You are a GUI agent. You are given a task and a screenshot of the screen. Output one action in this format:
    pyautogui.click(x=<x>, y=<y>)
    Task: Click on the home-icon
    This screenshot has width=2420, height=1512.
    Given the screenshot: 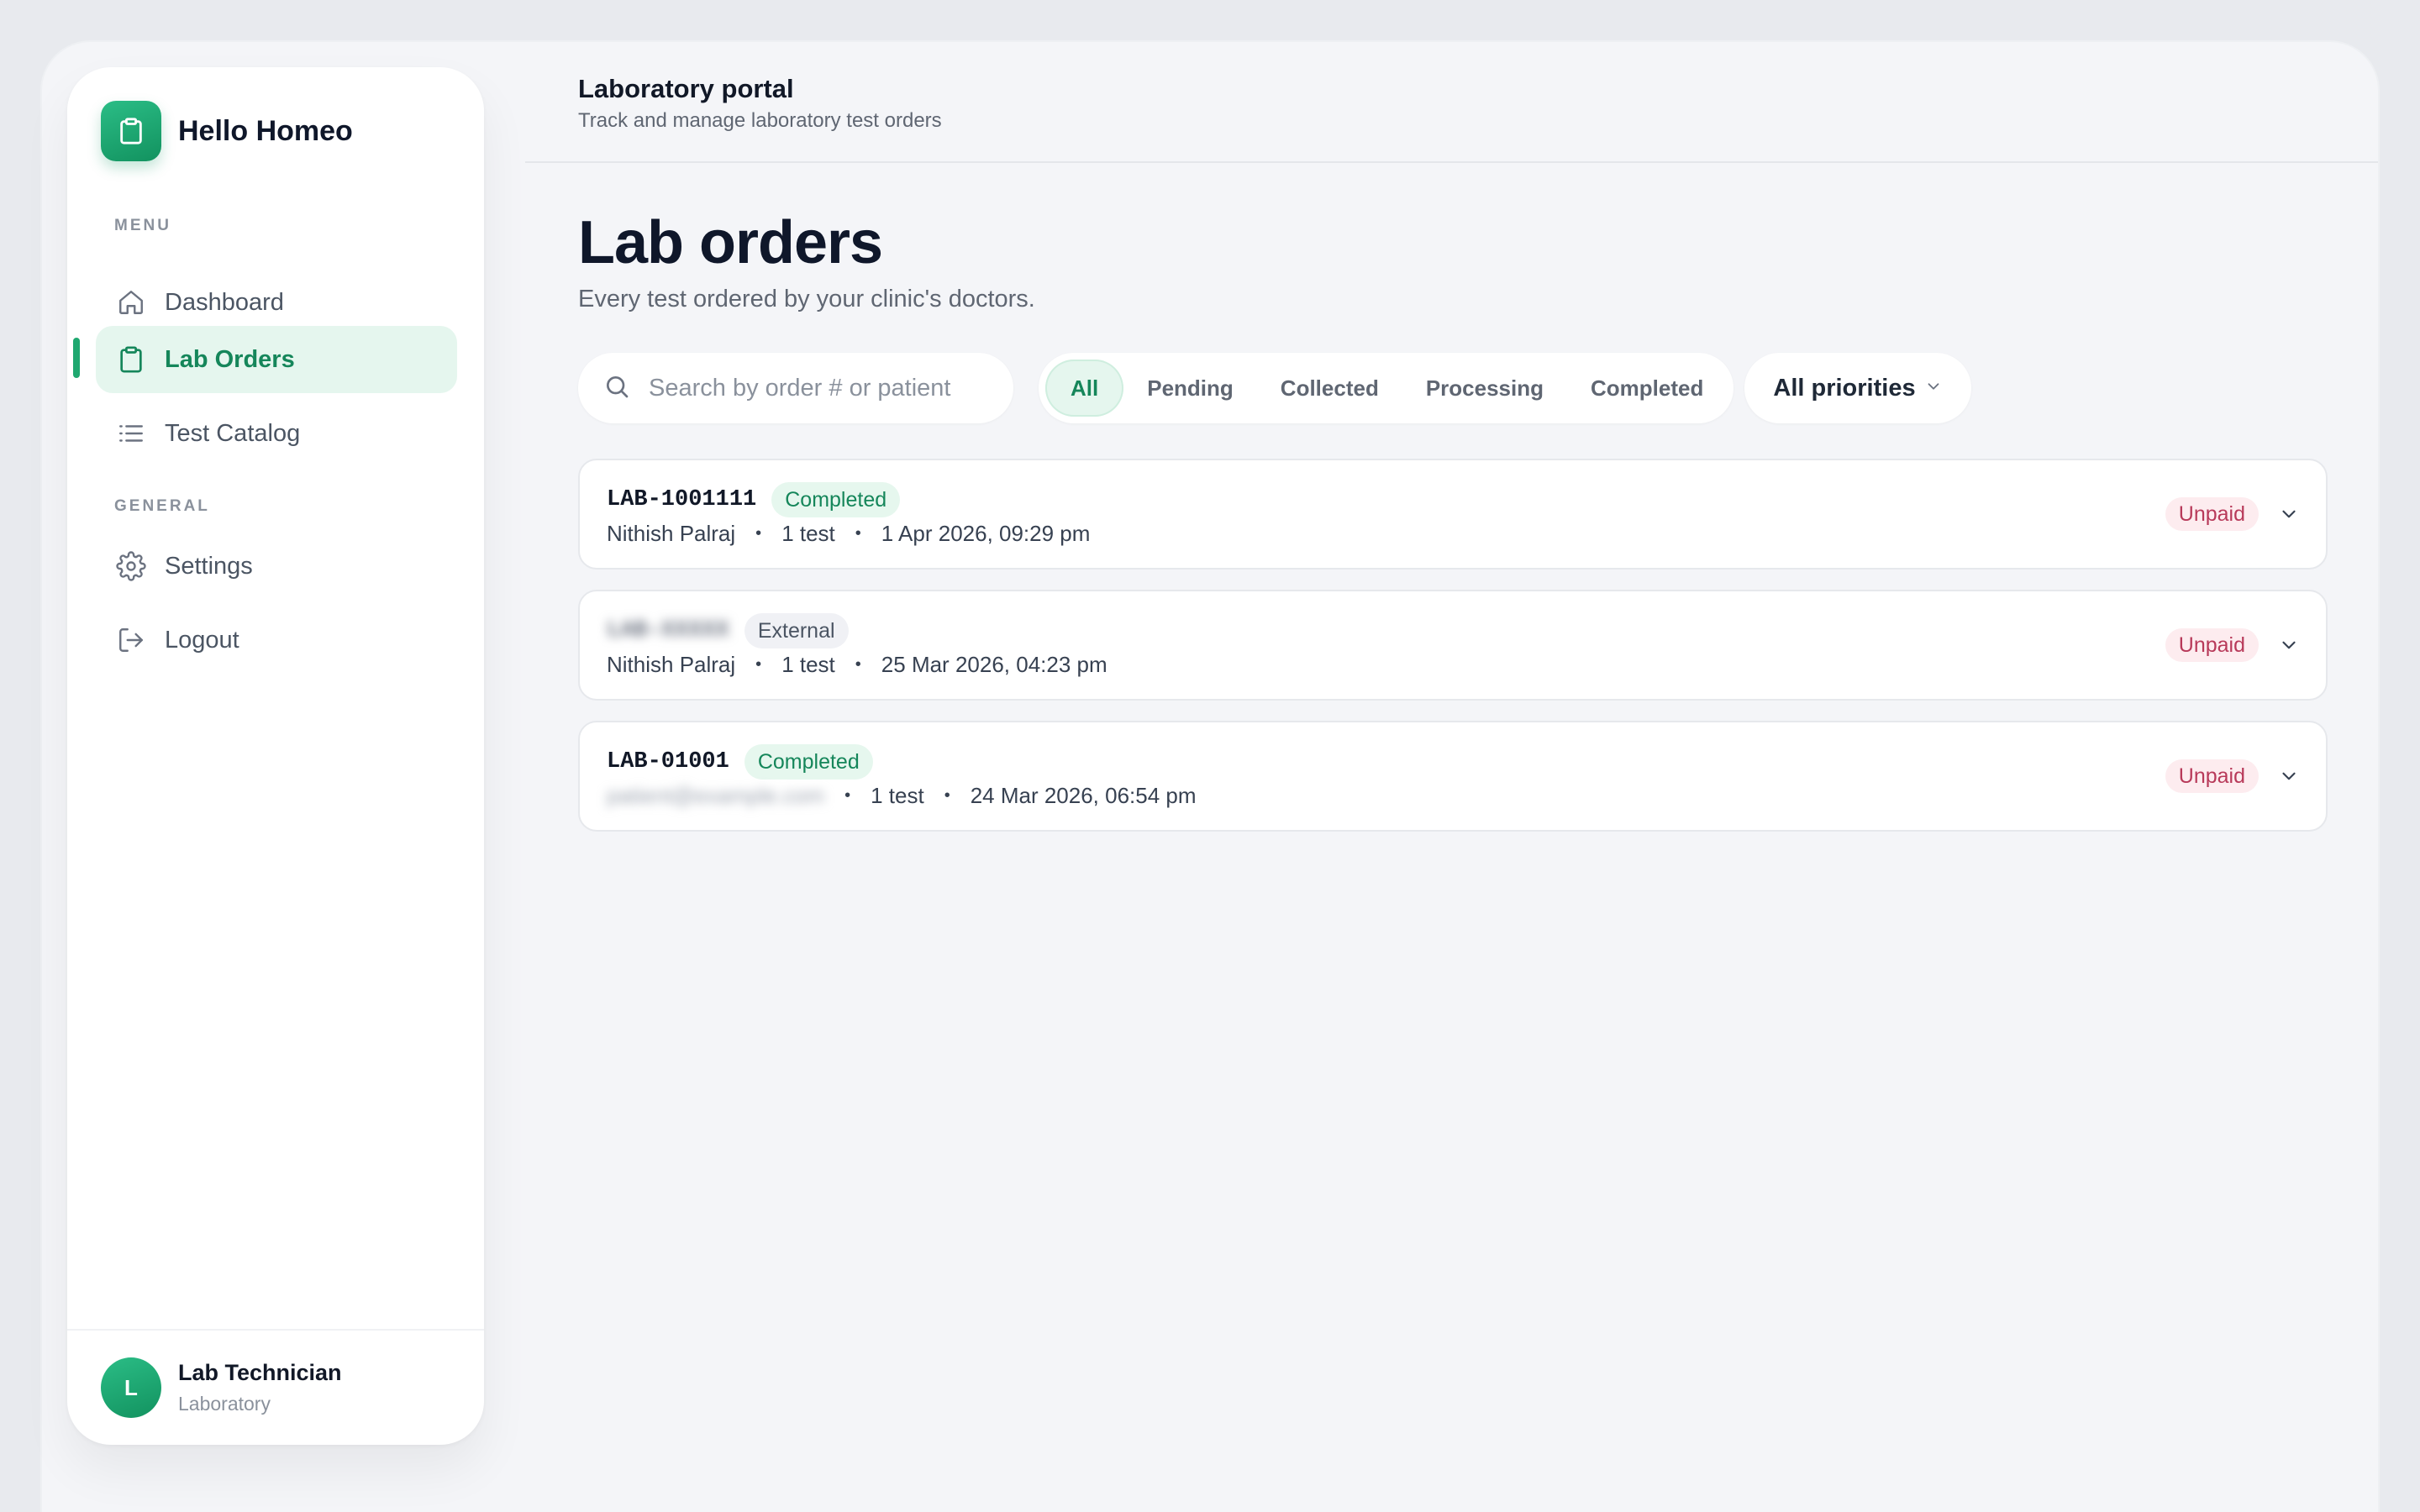 What is the action you would take?
    pyautogui.click(x=131, y=302)
    